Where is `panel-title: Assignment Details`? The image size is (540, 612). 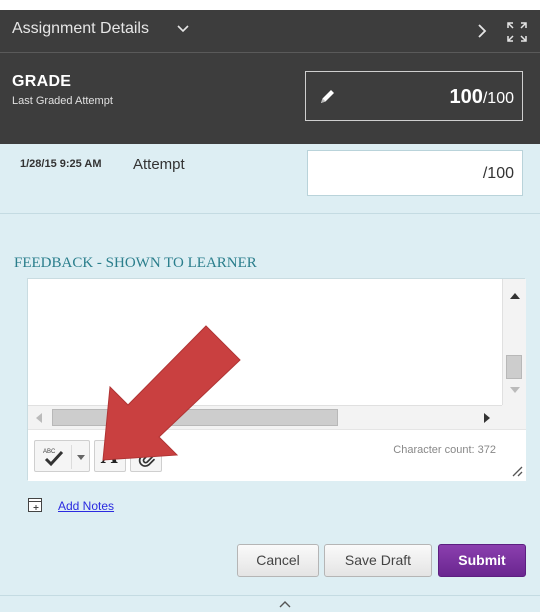 panel-title: Assignment Details is located at coordinates (80, 29).